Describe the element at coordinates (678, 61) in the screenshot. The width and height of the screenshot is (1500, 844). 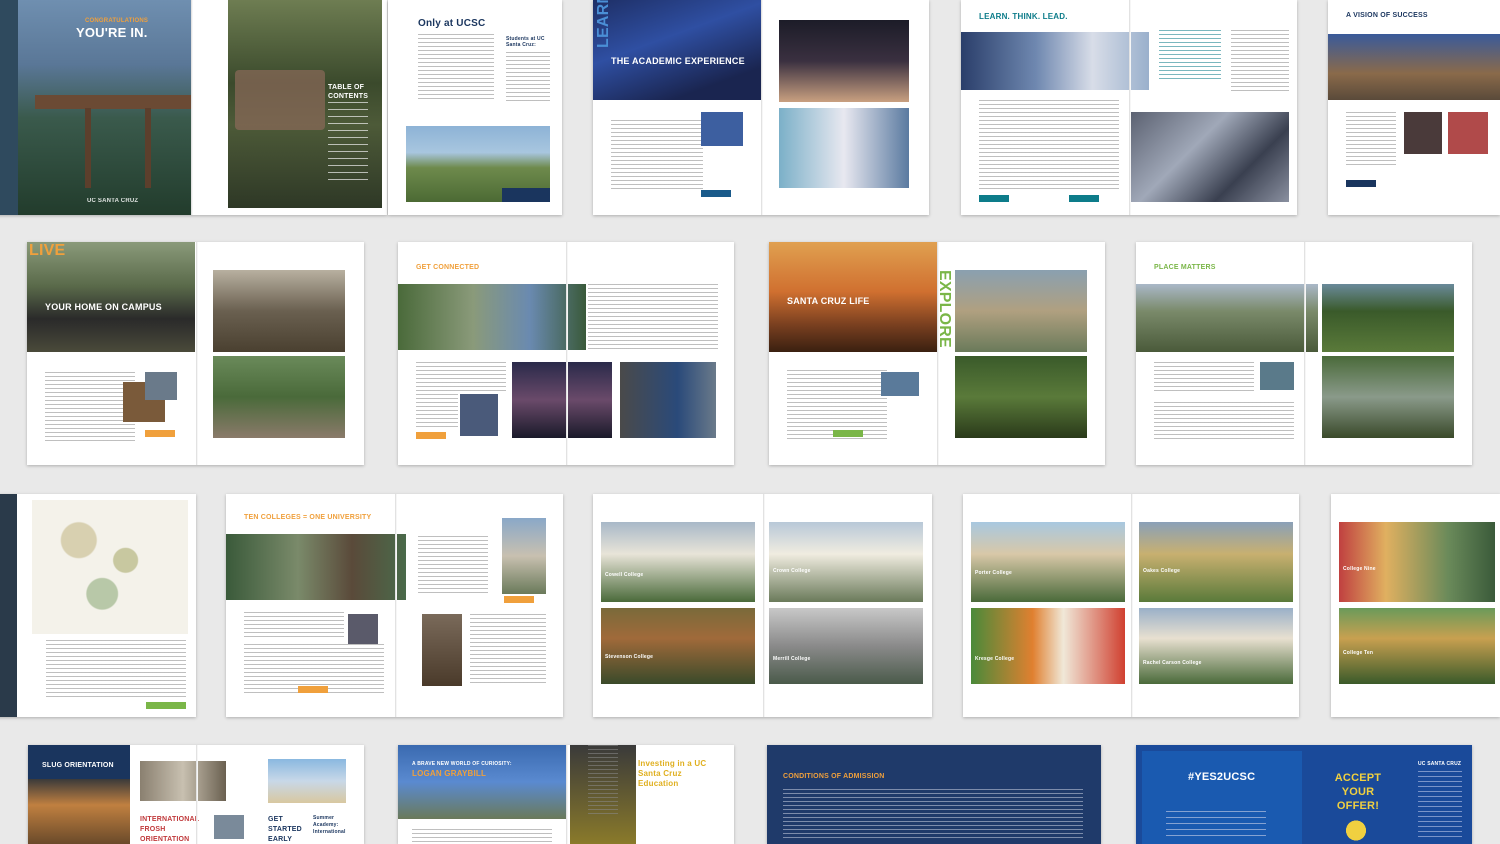
I see `spread-title: THE ACADEMIC EXPERIENCE` at that location.